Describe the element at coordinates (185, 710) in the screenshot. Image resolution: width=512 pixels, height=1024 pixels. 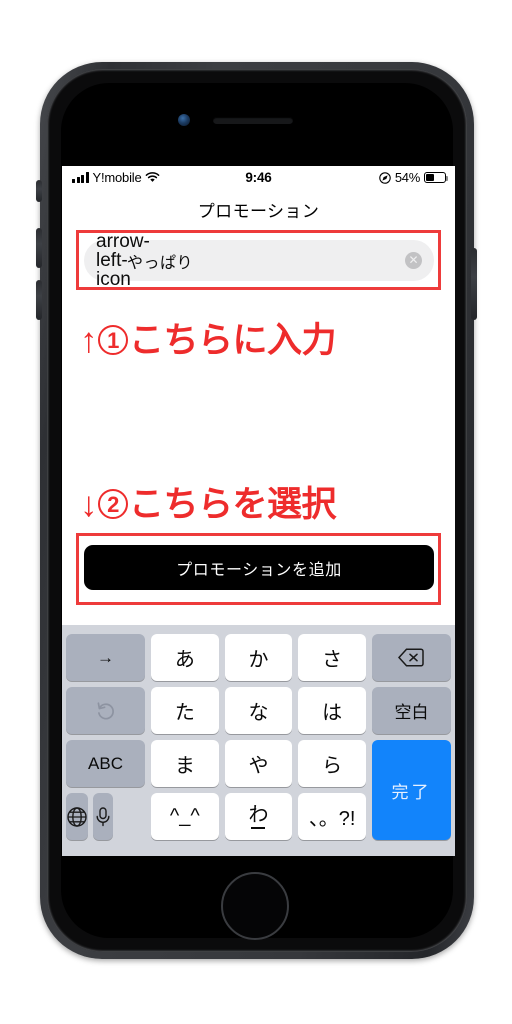
I see `key-ta: た` at that location.